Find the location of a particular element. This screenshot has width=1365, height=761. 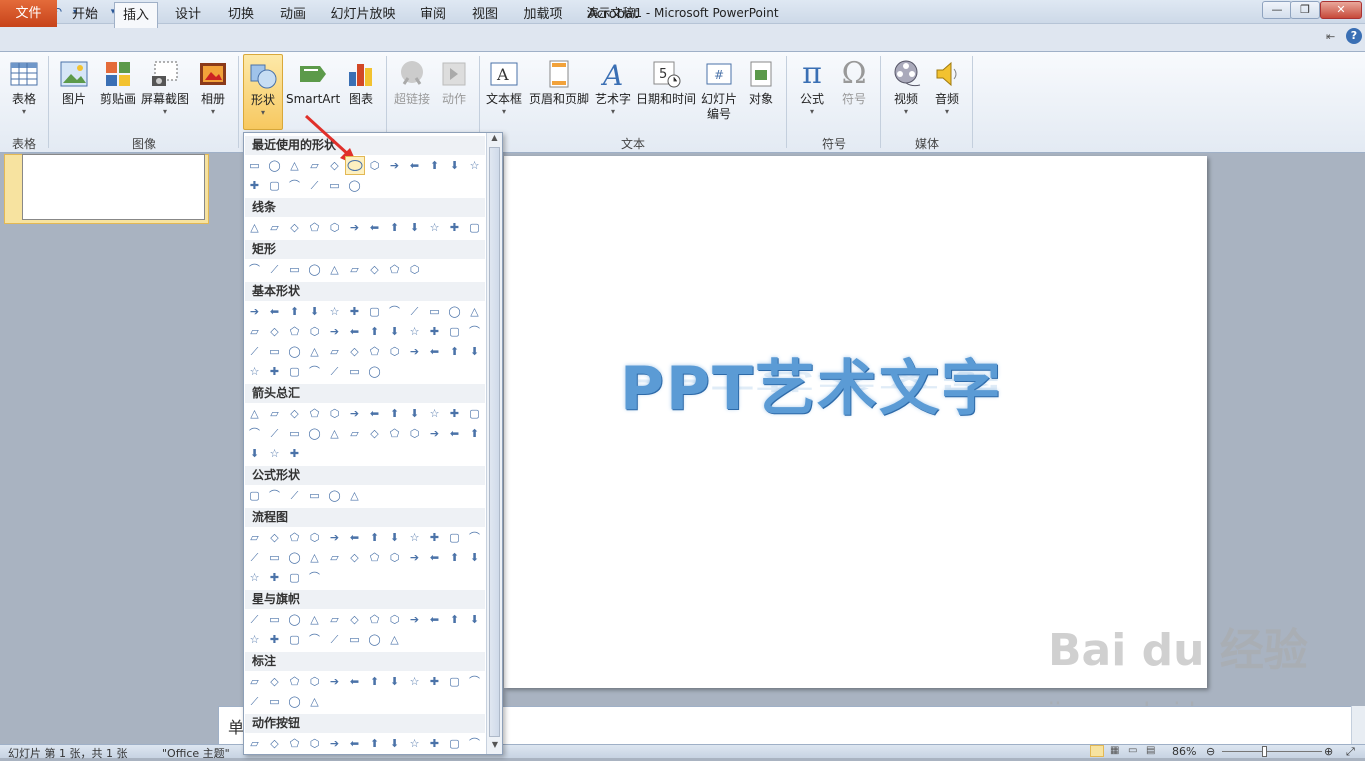

zoom-slider is located at coordinates (1272, 751).